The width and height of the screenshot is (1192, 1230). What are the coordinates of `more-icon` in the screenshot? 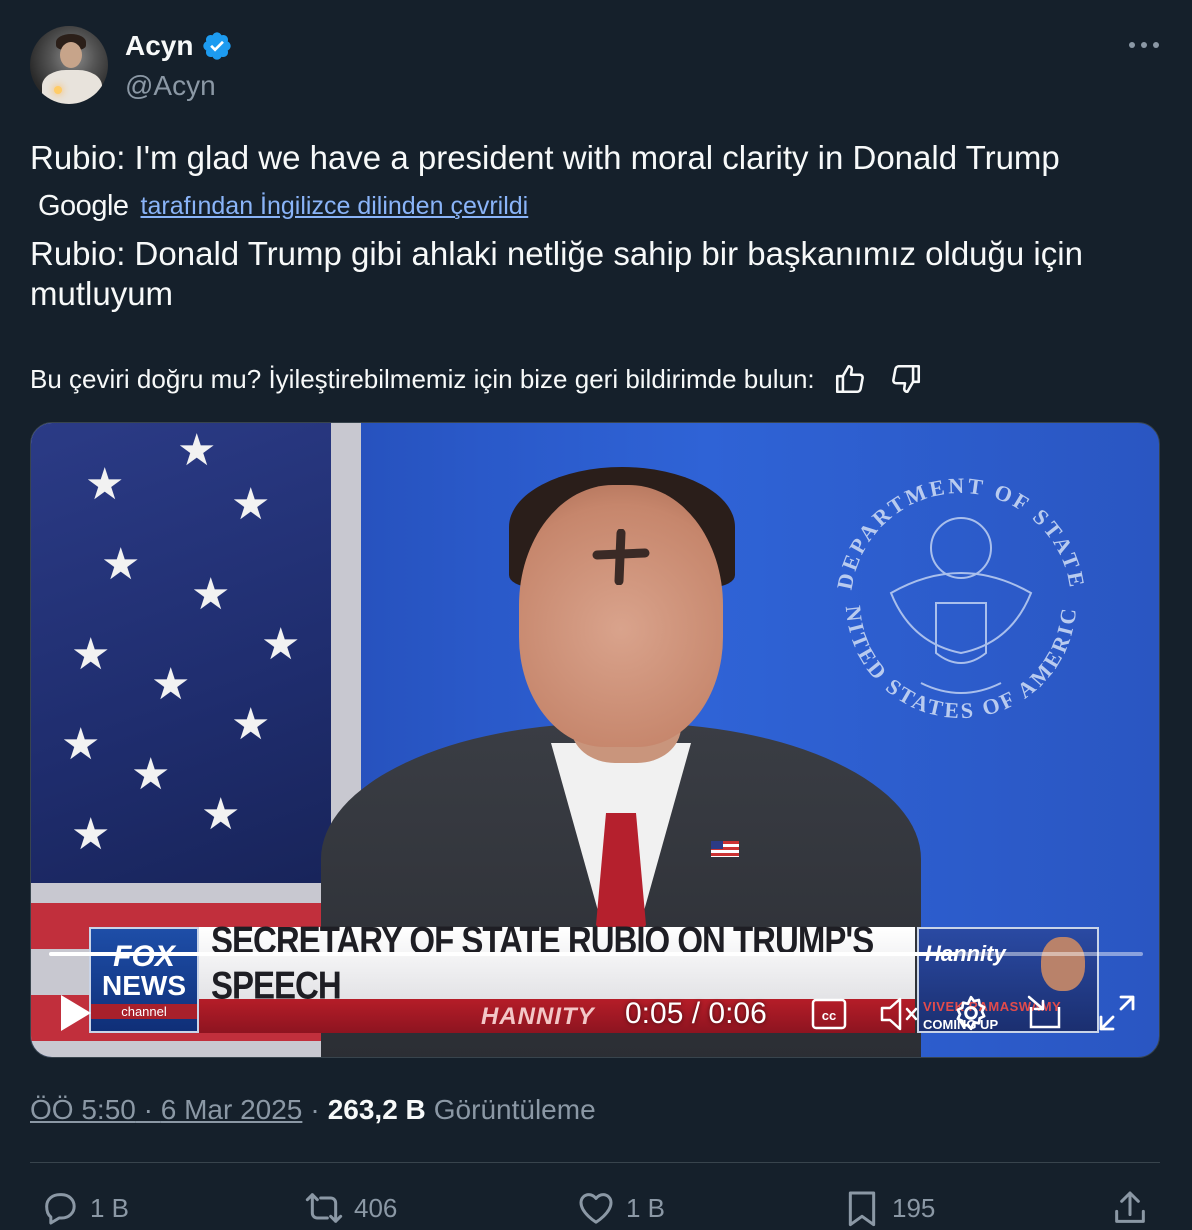 It's located at (1144, 45).